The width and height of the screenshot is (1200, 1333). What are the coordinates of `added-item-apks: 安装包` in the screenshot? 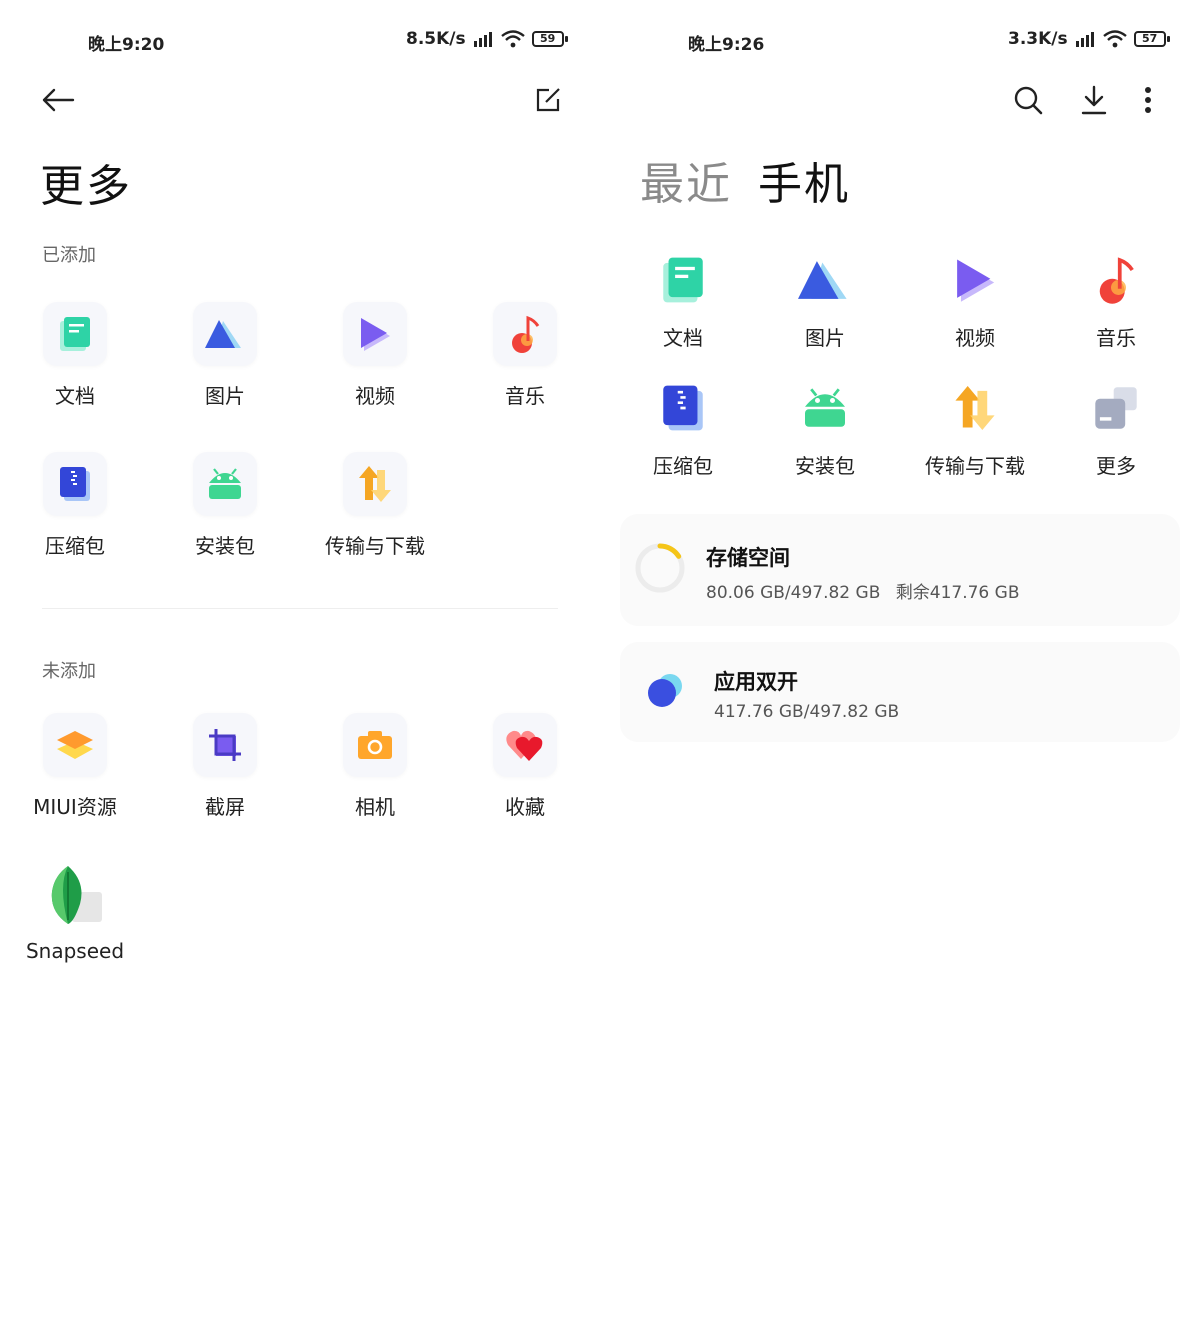 It's located at (225, 505).